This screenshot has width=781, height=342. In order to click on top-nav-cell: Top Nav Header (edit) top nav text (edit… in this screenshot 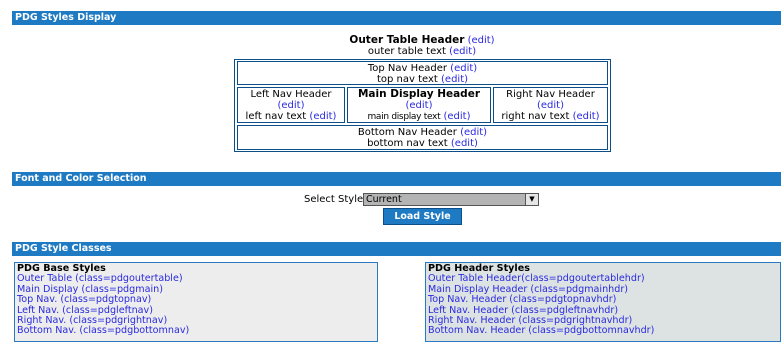, I will do `click(422, 73)`.